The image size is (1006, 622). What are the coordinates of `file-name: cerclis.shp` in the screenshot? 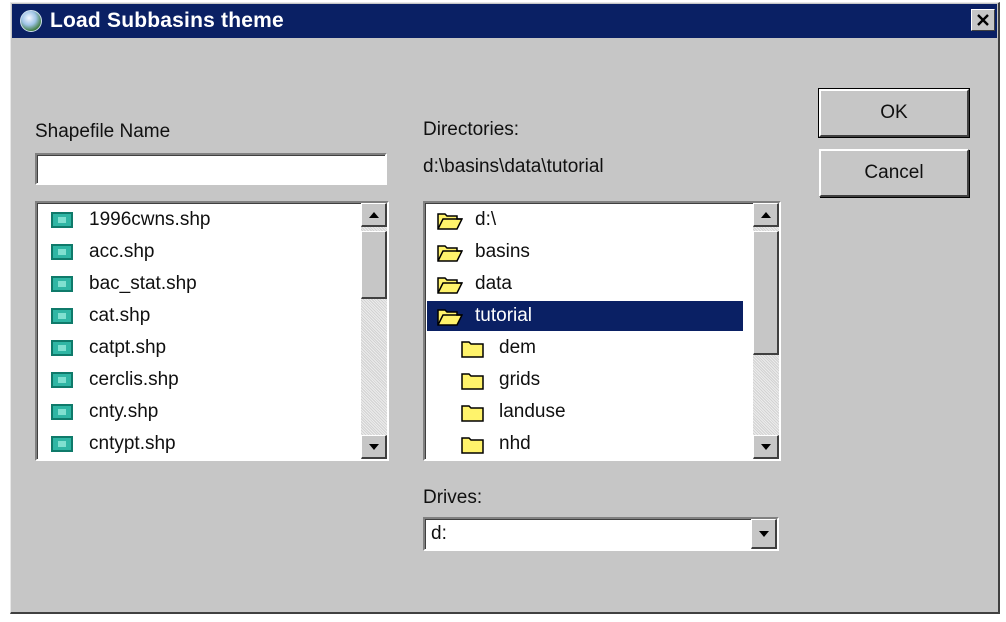 It's located at (134, 379).